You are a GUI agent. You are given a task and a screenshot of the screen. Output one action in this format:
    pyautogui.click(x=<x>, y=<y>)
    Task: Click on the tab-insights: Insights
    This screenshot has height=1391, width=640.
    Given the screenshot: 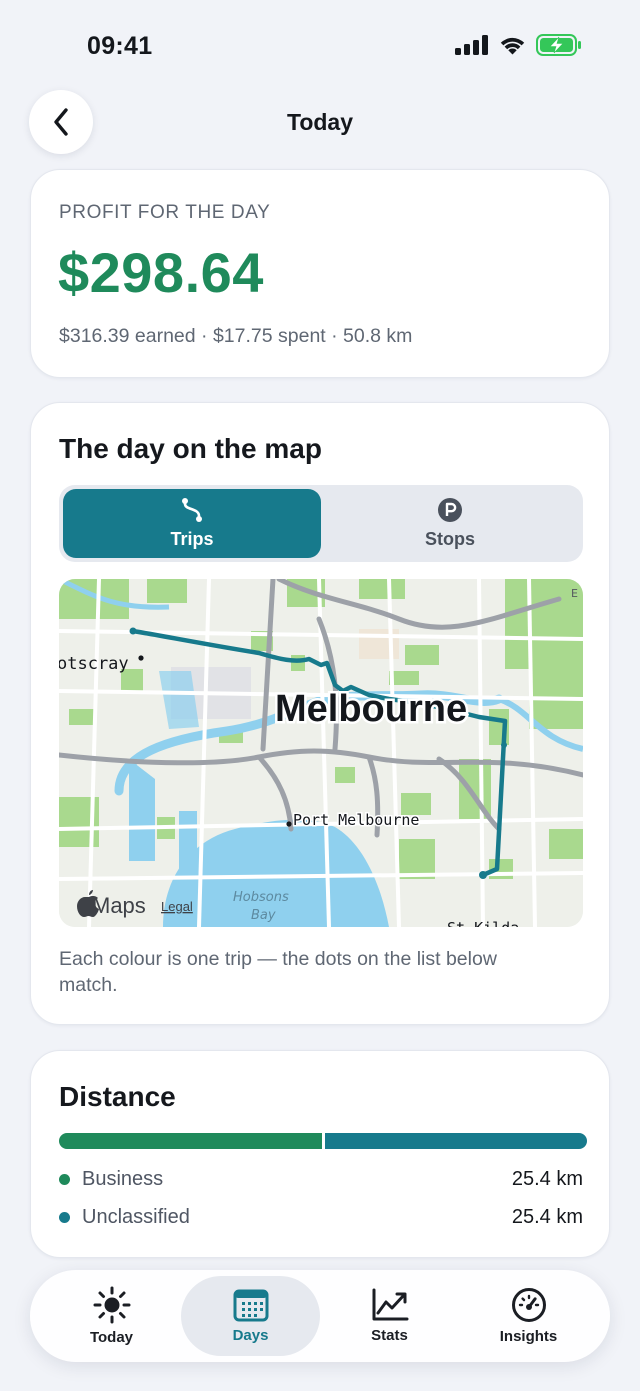 What is the action you would take?
    pyautogui.click(x=528, y=1316)
    